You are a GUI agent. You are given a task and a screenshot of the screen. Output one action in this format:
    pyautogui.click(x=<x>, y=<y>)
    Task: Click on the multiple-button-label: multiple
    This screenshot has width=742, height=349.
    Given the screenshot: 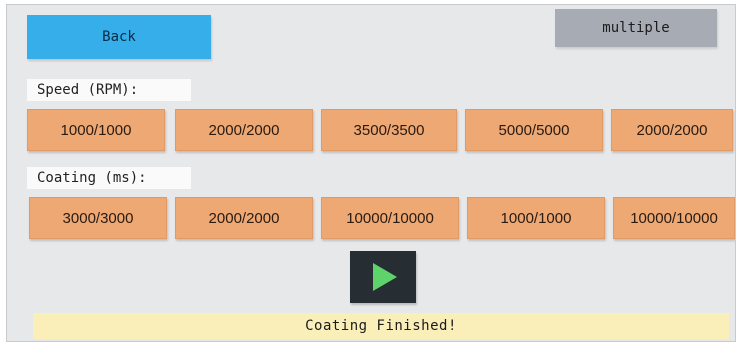 What is the action you would take?
    pyautogui.click(x=636, y=28)
    